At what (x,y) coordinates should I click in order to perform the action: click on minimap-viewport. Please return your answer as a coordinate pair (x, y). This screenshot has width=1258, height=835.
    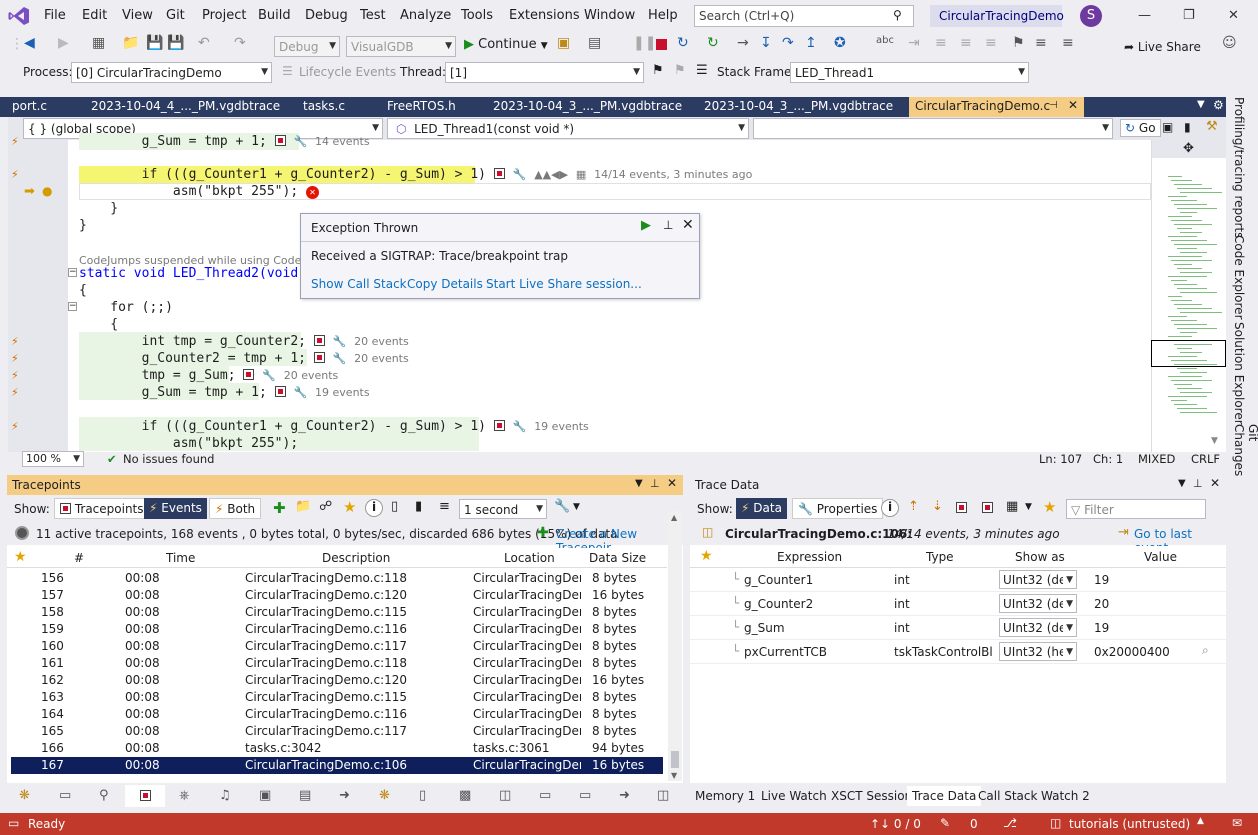
    Looking at the image, I should click on (1188, 353).